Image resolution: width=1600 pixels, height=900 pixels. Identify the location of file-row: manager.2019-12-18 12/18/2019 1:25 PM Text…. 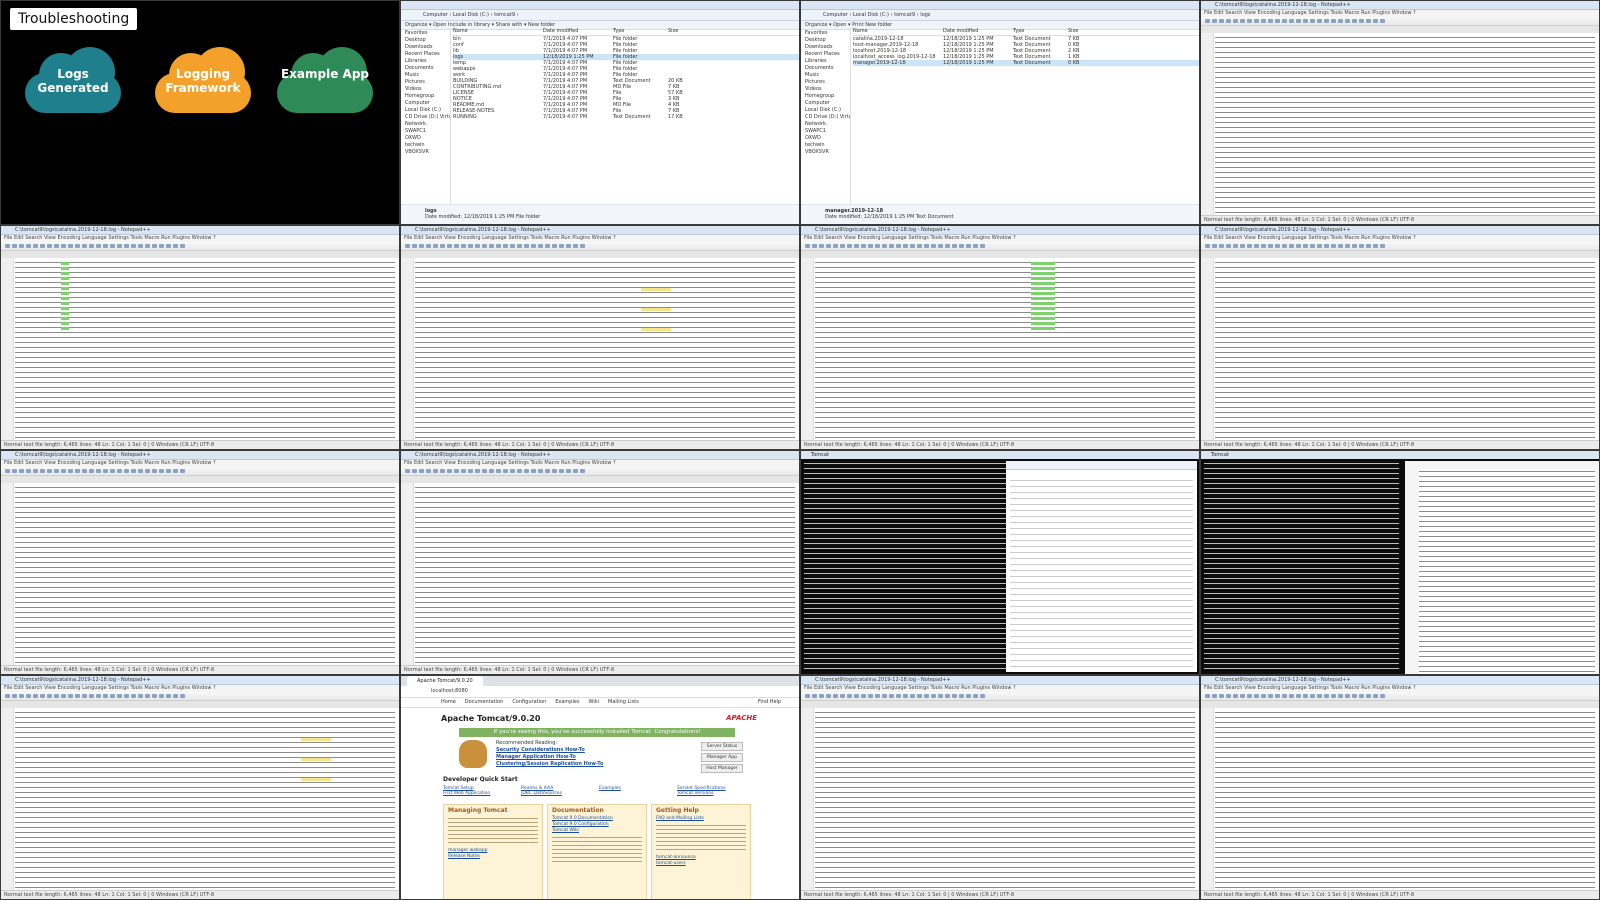
(1026, 63).